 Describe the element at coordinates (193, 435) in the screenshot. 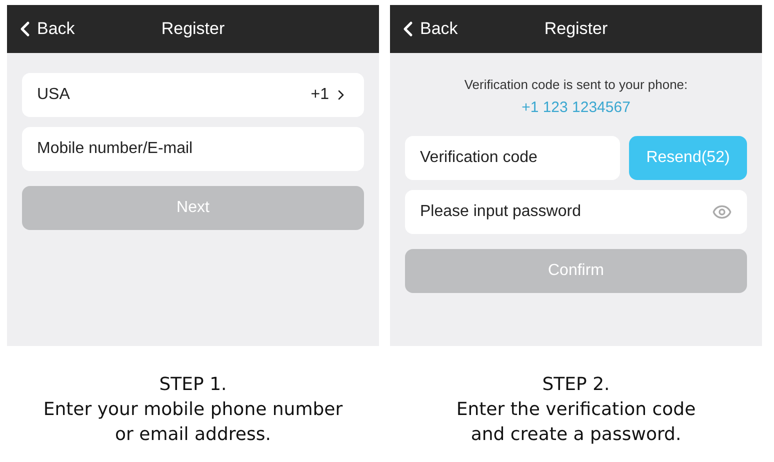

I see `step-description: or email address.` at that location.